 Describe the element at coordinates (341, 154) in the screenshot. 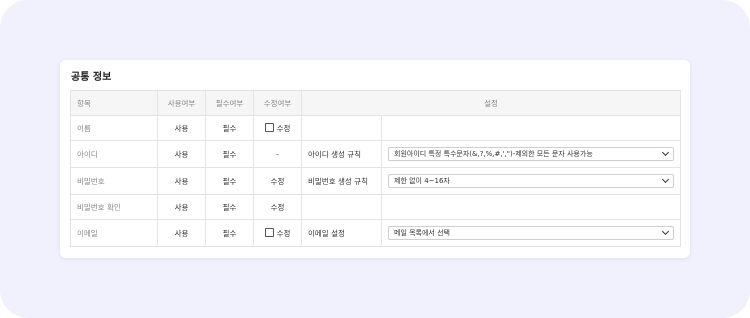

I see `setting-label: 아이디 생성 규칙` at that location.